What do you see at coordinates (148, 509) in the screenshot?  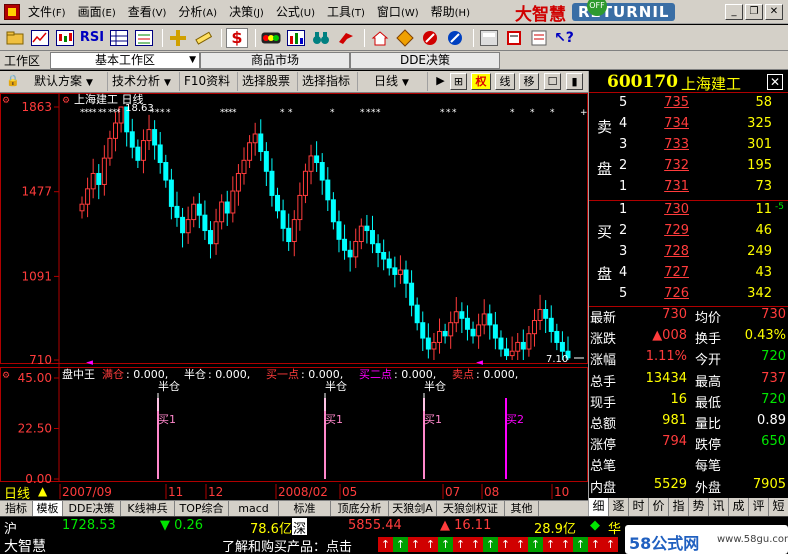 I see `indicator-tab: K线神兵` at bounding box center [148, 509].